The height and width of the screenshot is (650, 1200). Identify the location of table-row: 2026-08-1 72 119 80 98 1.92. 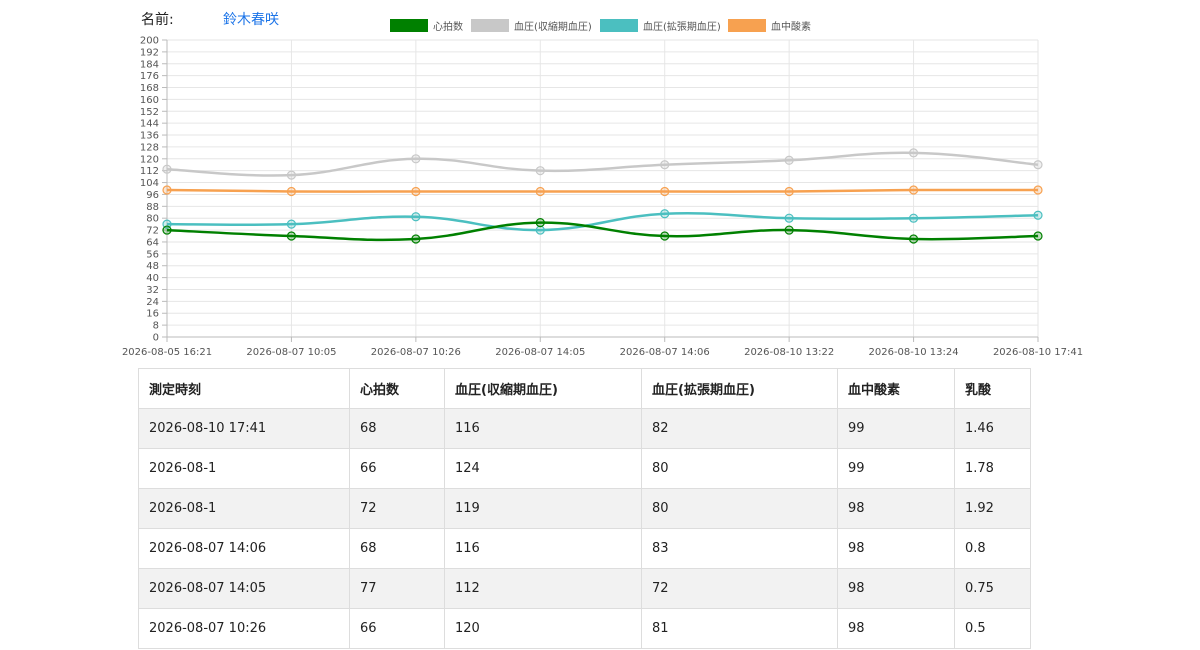
(584, 508).